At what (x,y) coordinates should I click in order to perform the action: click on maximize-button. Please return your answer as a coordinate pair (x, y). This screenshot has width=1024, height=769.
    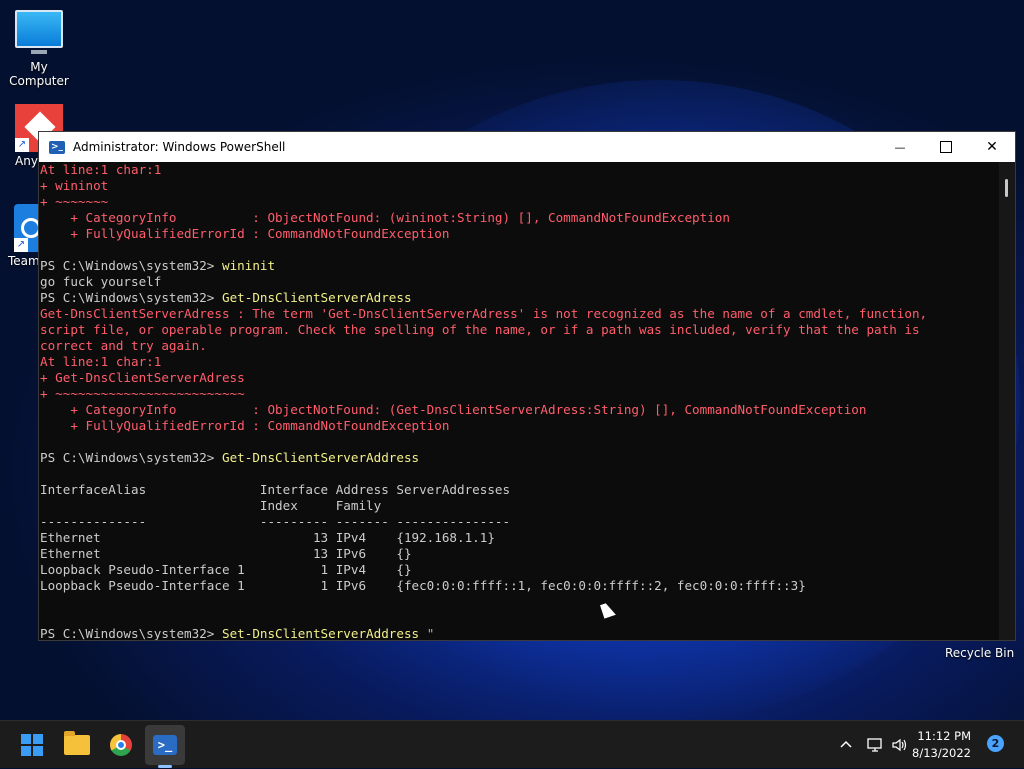
    Looking at the image, I should click on (946, 147).